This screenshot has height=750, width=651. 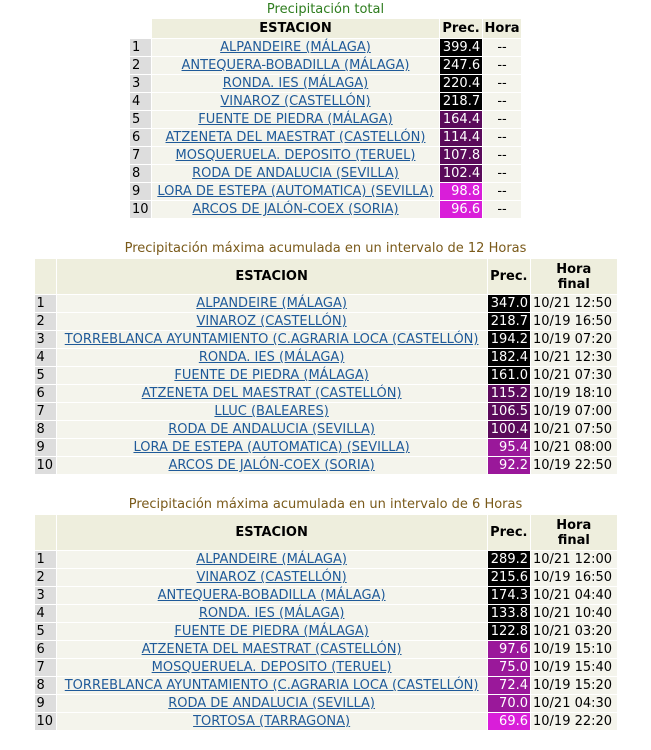 What do you see at coordinates (508, 447) in the screenshot?
I see `precipitation-value: 95.4` at bounding box center [508, 447].